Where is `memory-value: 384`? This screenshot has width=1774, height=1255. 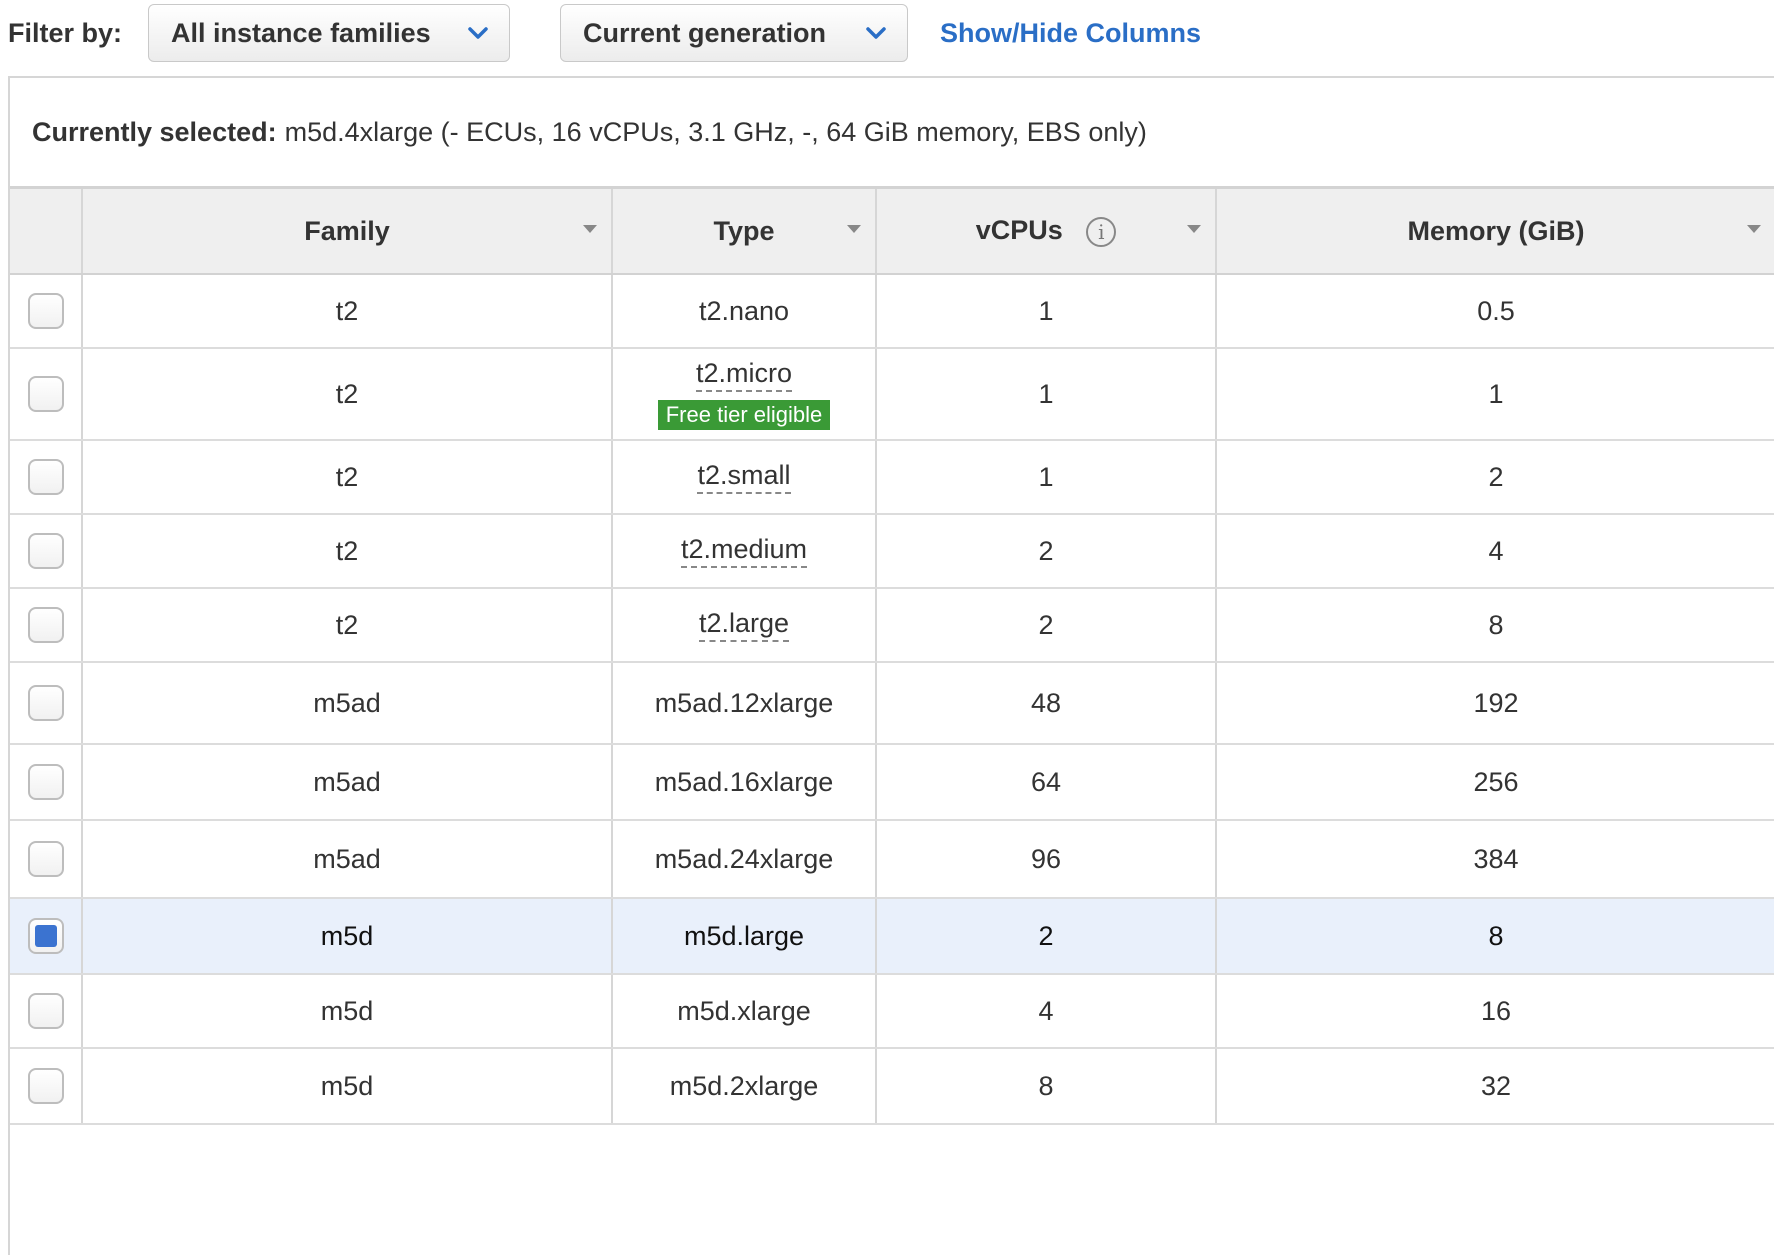
memory-value: 384 is located at coordinates (1496, 858).